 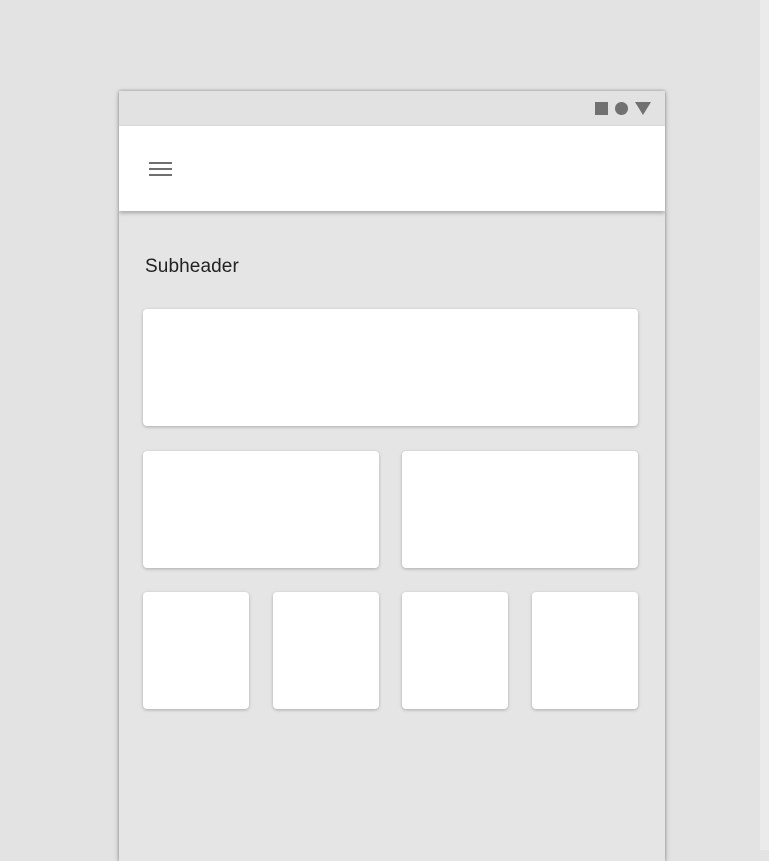 I want to click on app-bar, so click(x=392, y=168).